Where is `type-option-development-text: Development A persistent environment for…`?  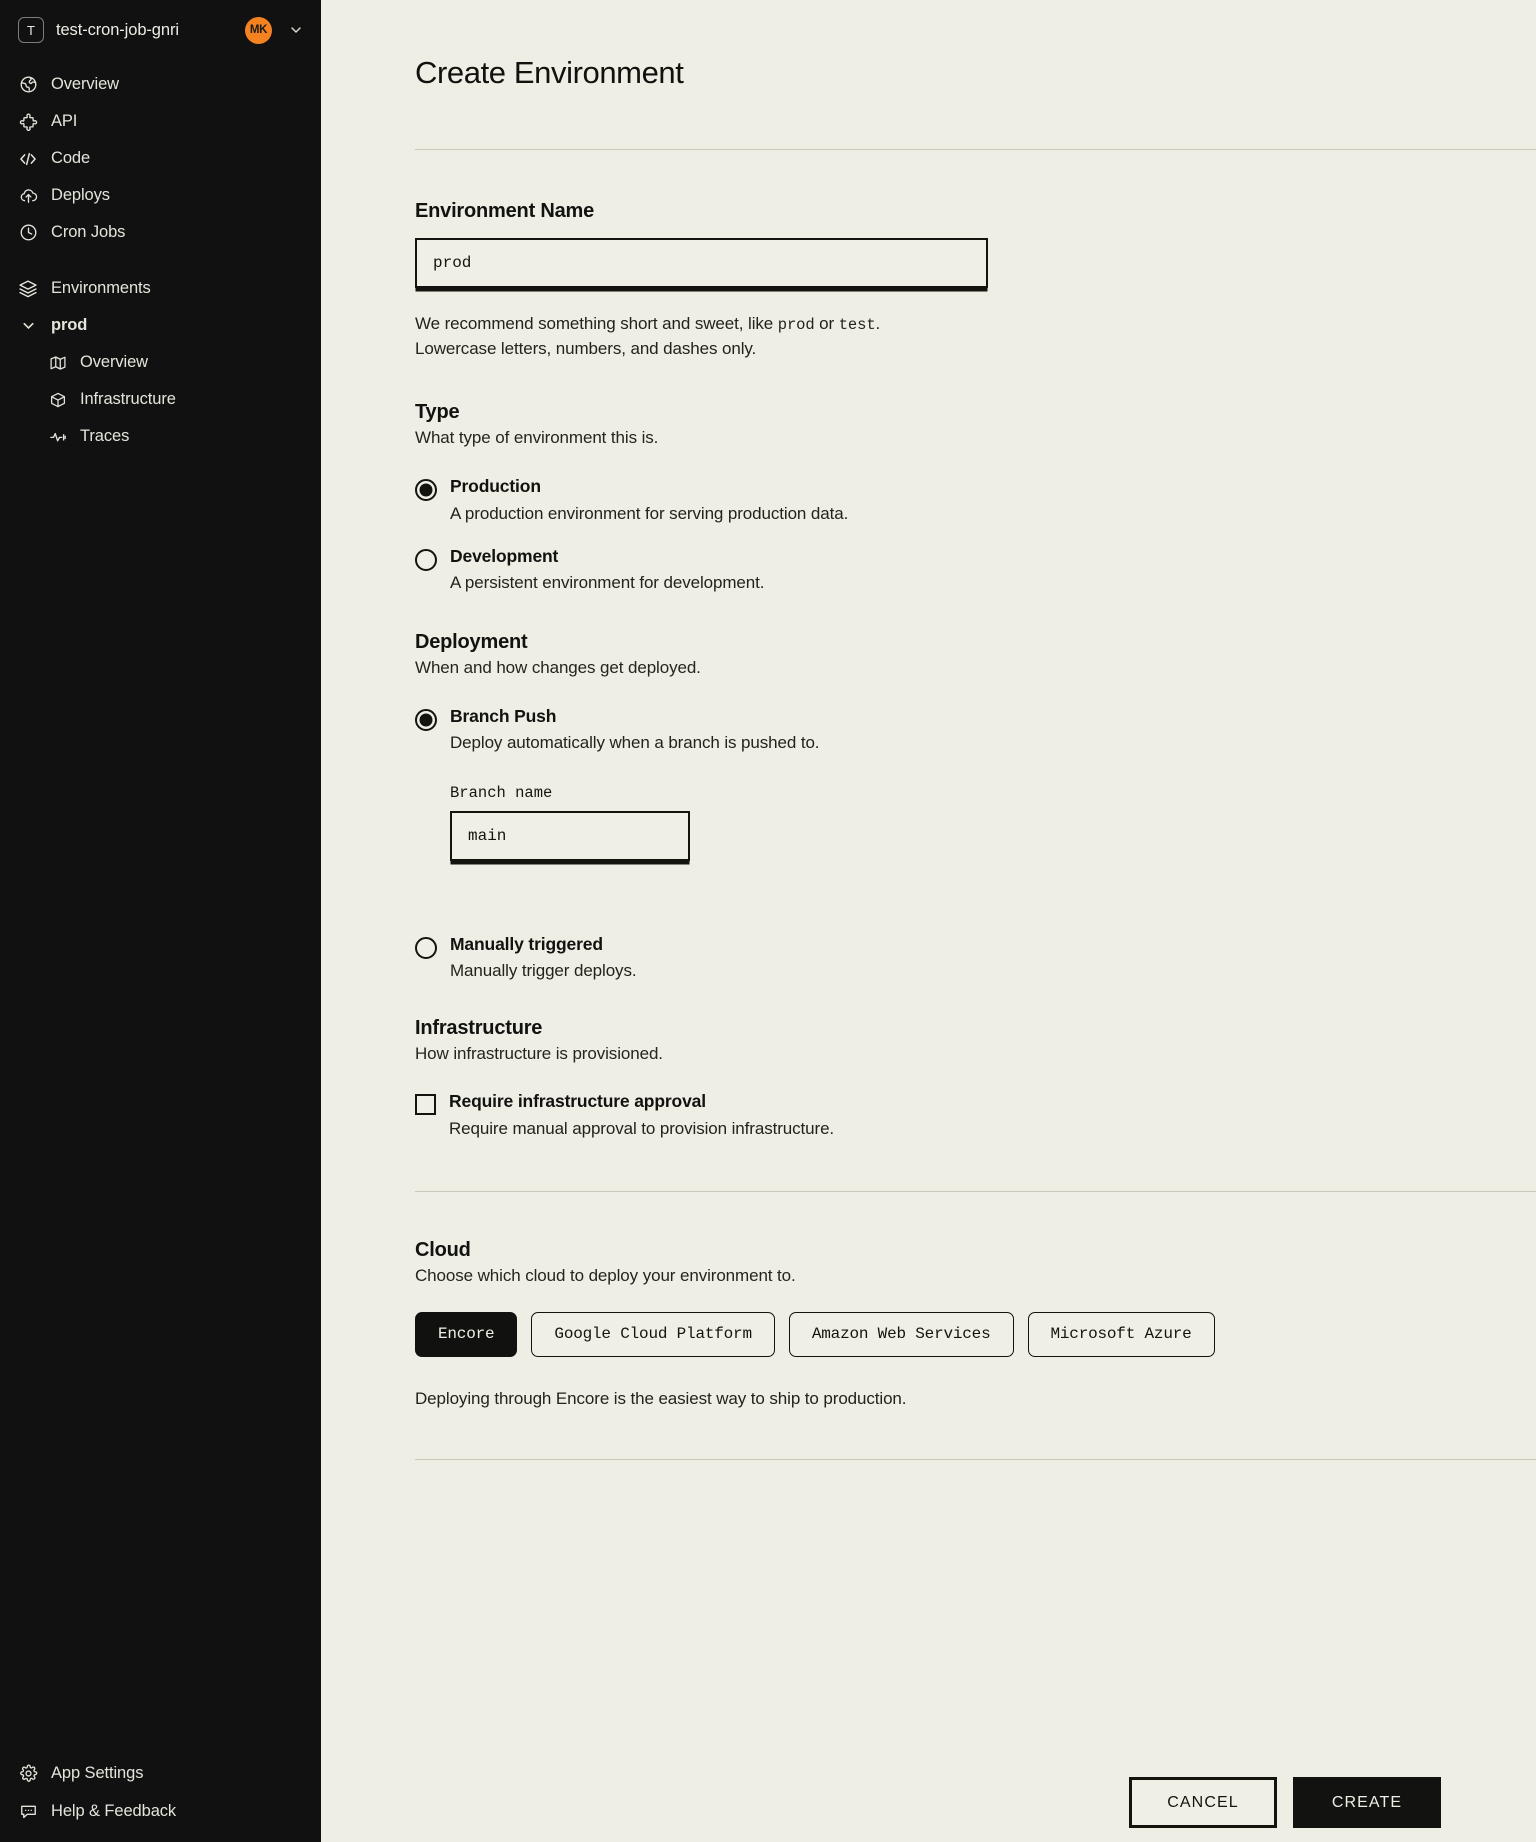
type-option-development-text: Development A persistent environment for… is located at coordinates (607, 569).